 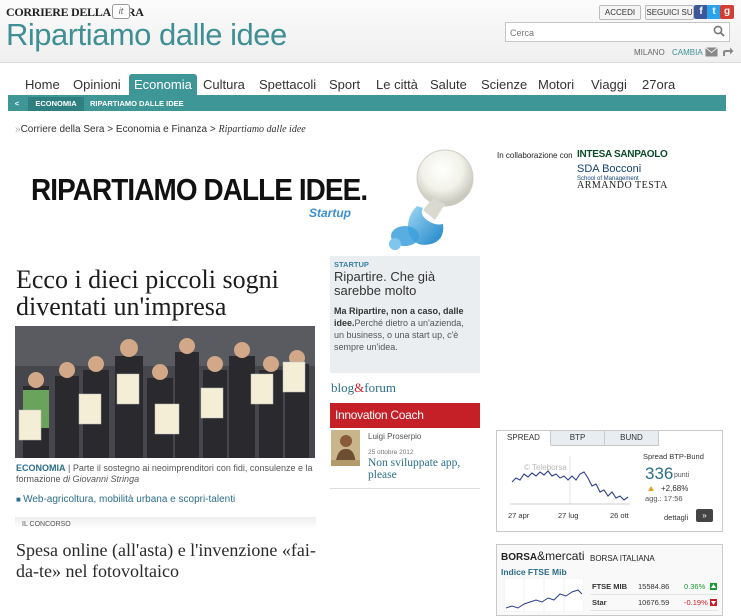 What do you see at coordinates (664, 498) in the screenshot?
I see `spread-updated: agg.: 17:56` at bounding box center [664, 498].